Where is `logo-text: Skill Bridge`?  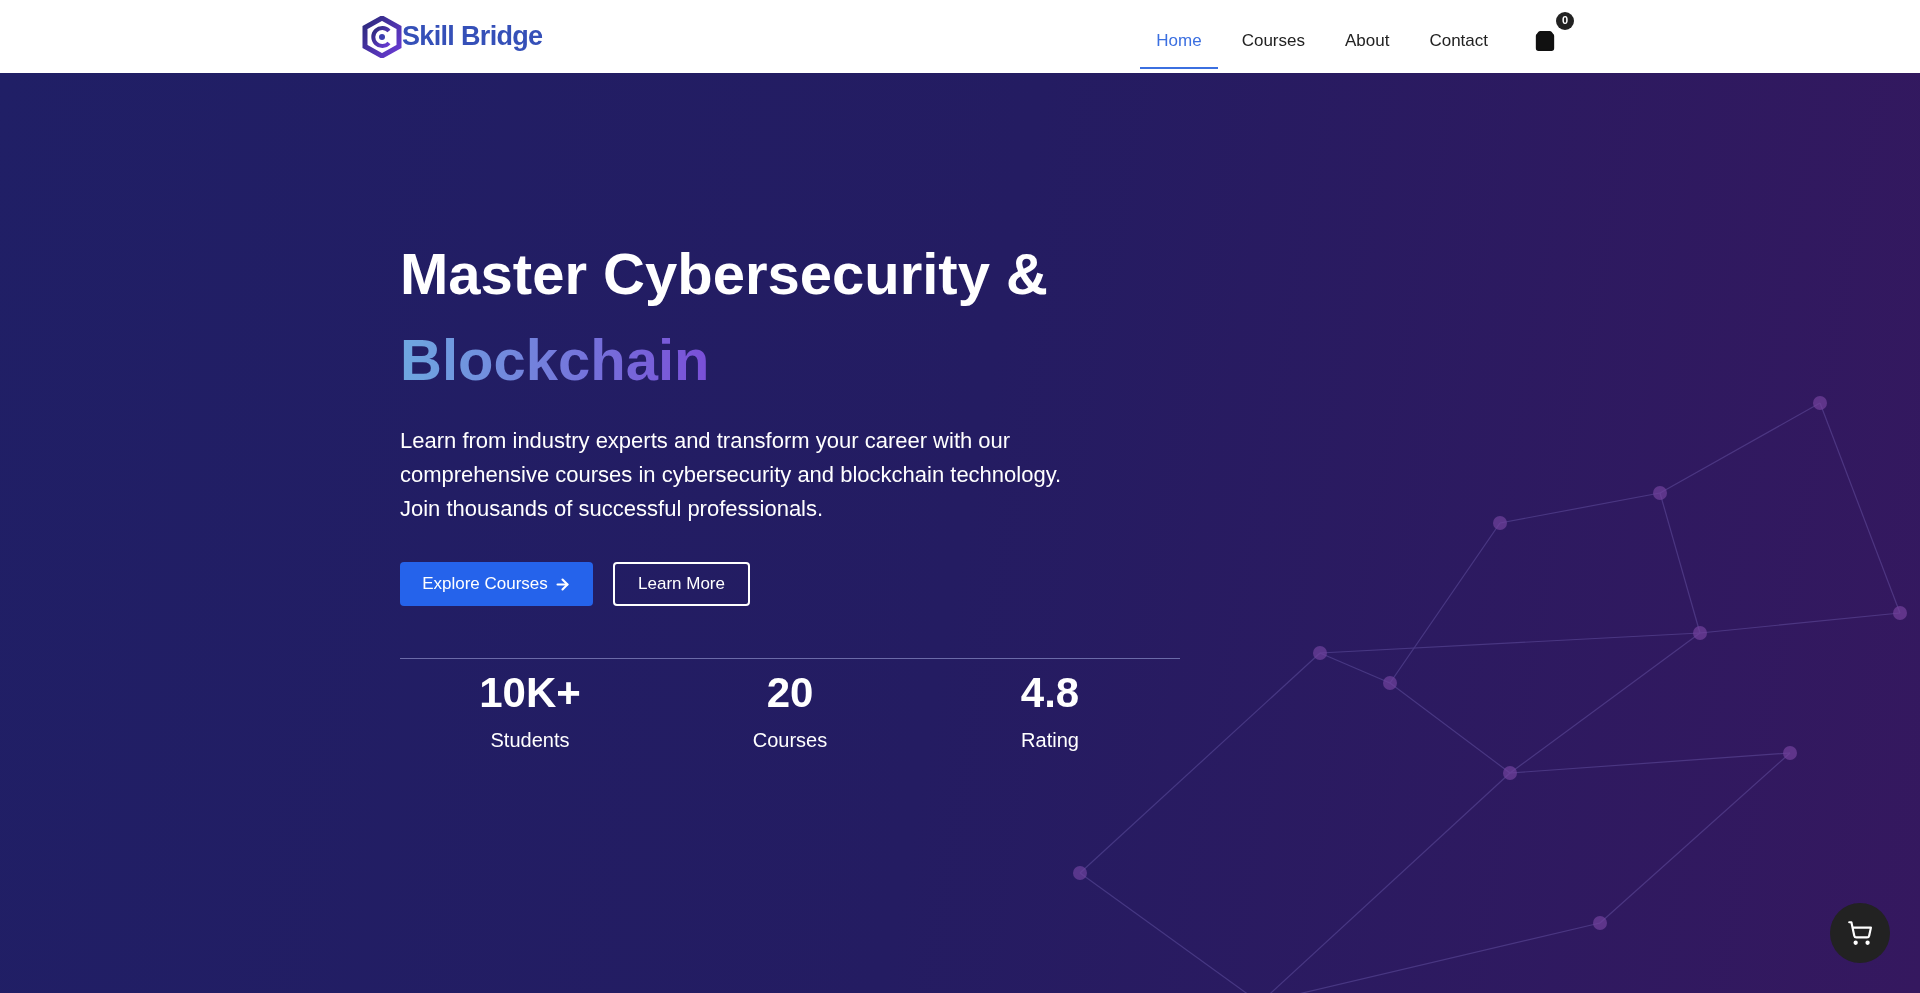
logo-text: Skill Bridge is located at coordinates (472, 37).